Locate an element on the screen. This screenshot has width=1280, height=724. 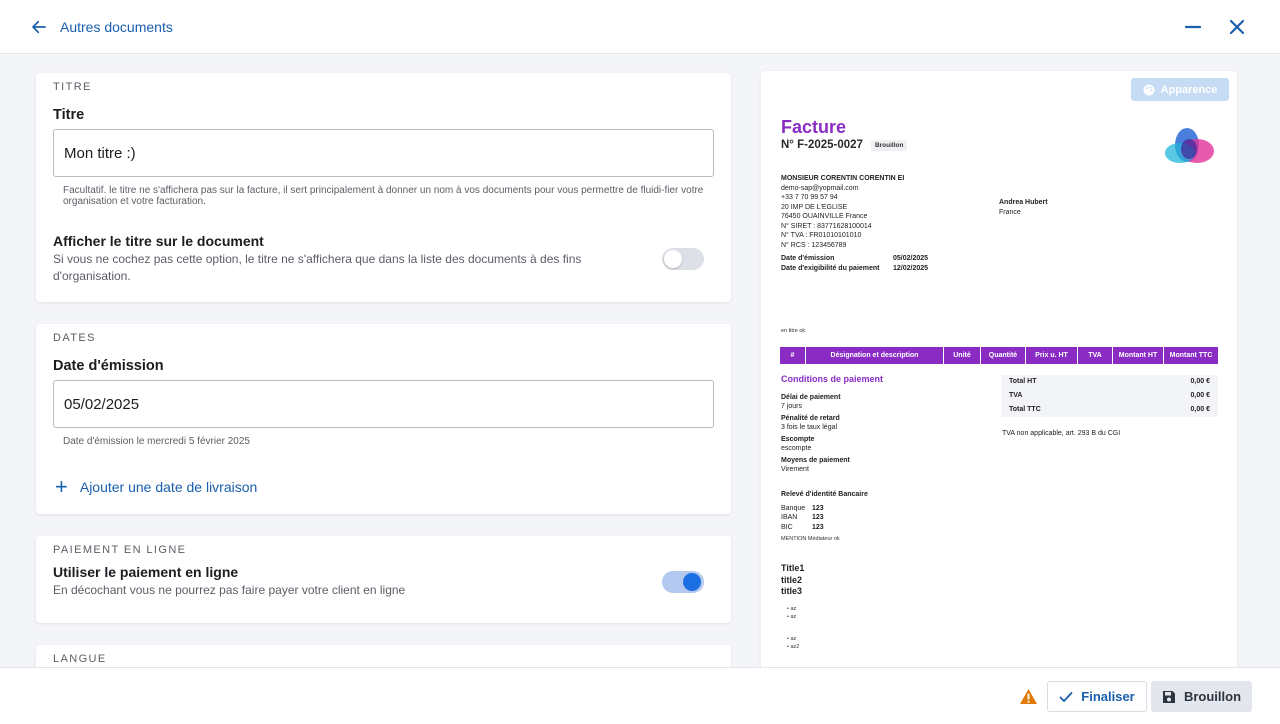
save-icon is located at coordinates (1168, 696).